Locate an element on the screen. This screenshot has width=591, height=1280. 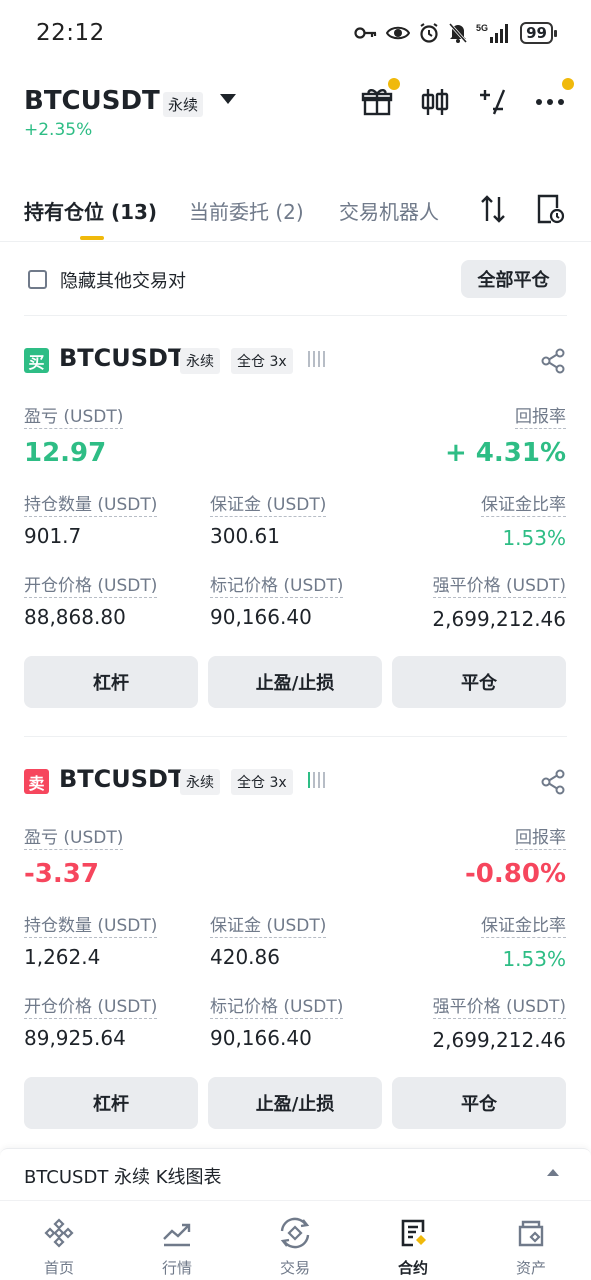
bottom-nav: 首页 行情 交易 合约 资产 is located at coordinates (295, 1240).